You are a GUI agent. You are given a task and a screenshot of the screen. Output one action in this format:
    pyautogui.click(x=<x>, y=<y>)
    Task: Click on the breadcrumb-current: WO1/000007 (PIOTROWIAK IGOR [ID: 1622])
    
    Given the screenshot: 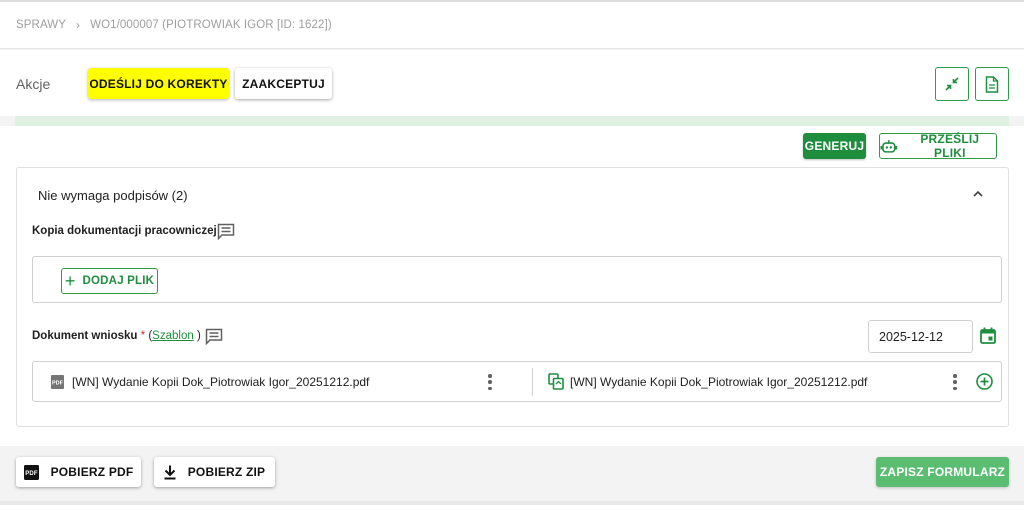 What is the action you would take?
    pyautogui.click(x=211, y=25)
    